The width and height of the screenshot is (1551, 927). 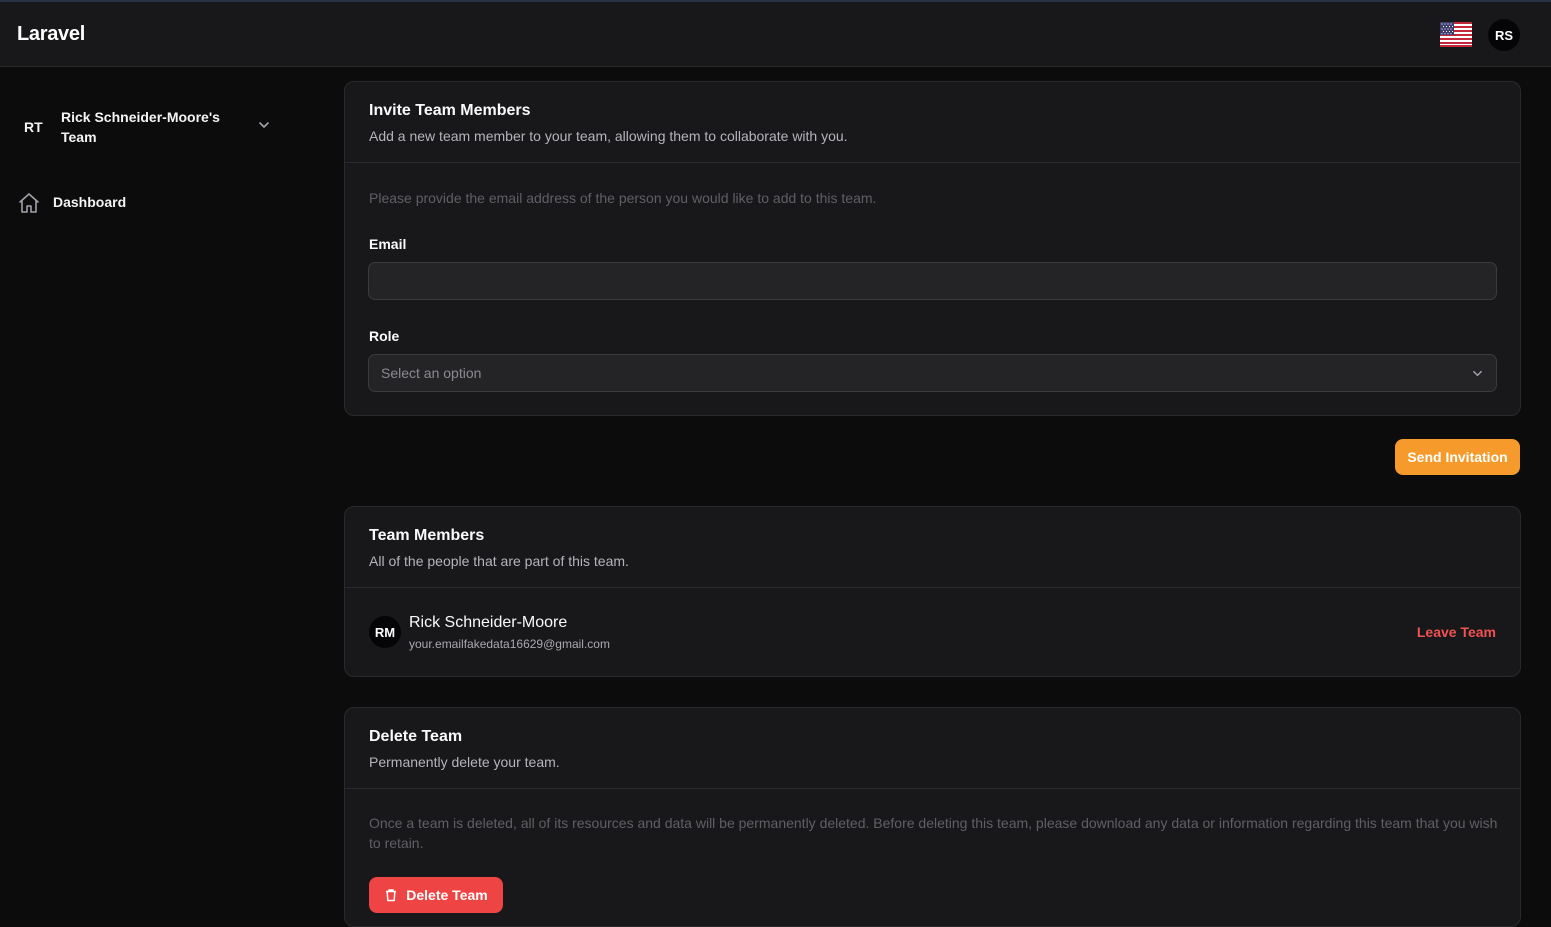 What do you see at coordinates (932, 373) in the screenshot?
I see `role-select: Select an option` at bounding box center [932, 373].